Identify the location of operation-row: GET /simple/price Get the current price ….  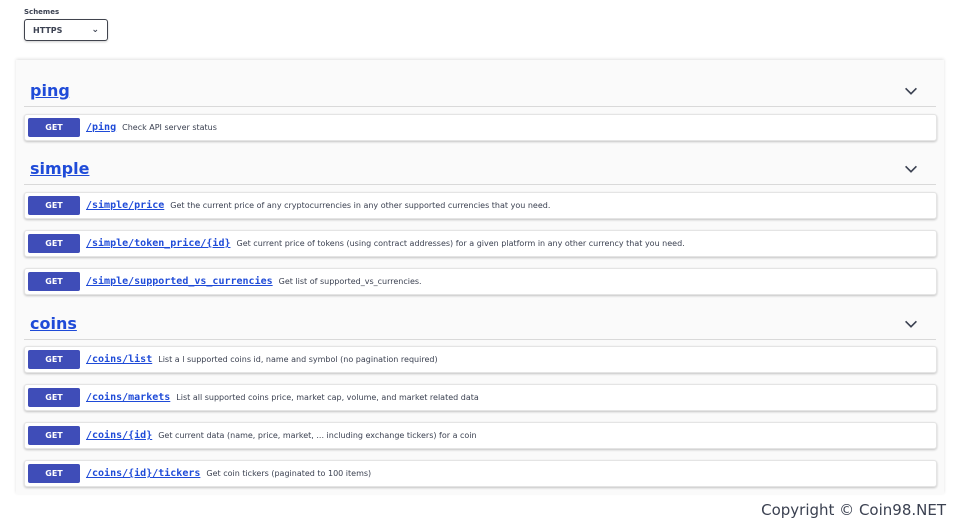
(480, 205).